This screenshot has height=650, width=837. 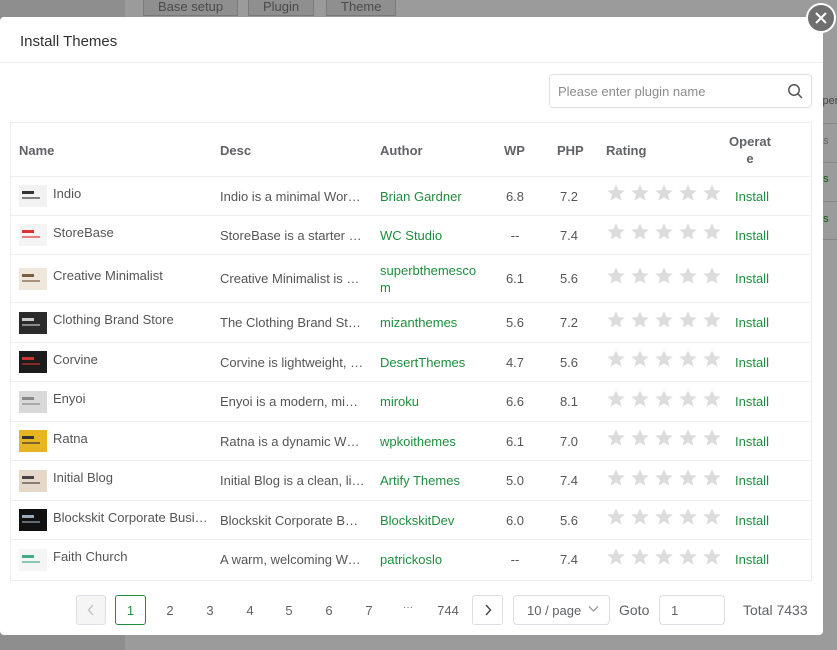 I want to click on bg-tab-base-setup: Base setup, so click(x=191, y=8).